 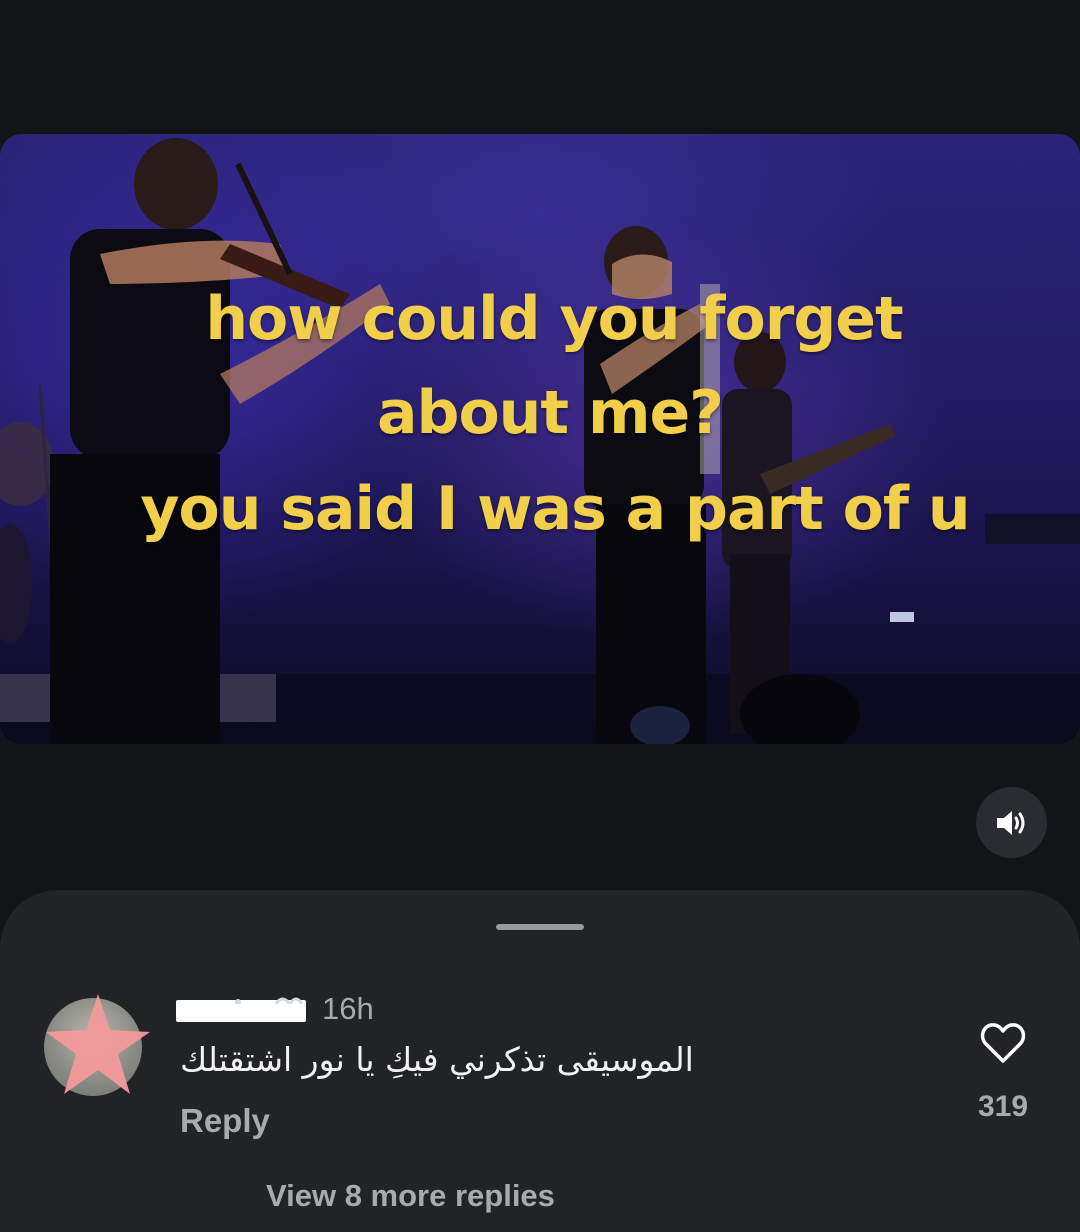 I want to click on star-sticker-icon, so click(x=98, y=1044).